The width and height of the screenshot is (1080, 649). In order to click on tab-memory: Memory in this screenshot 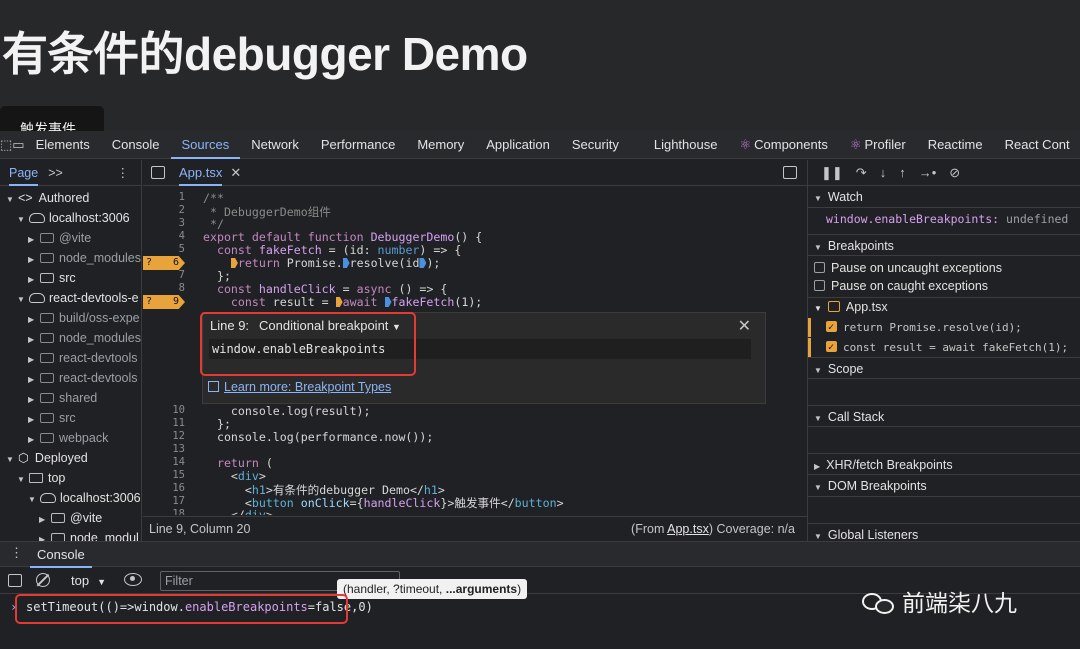, I will do `click(440, 145)`.